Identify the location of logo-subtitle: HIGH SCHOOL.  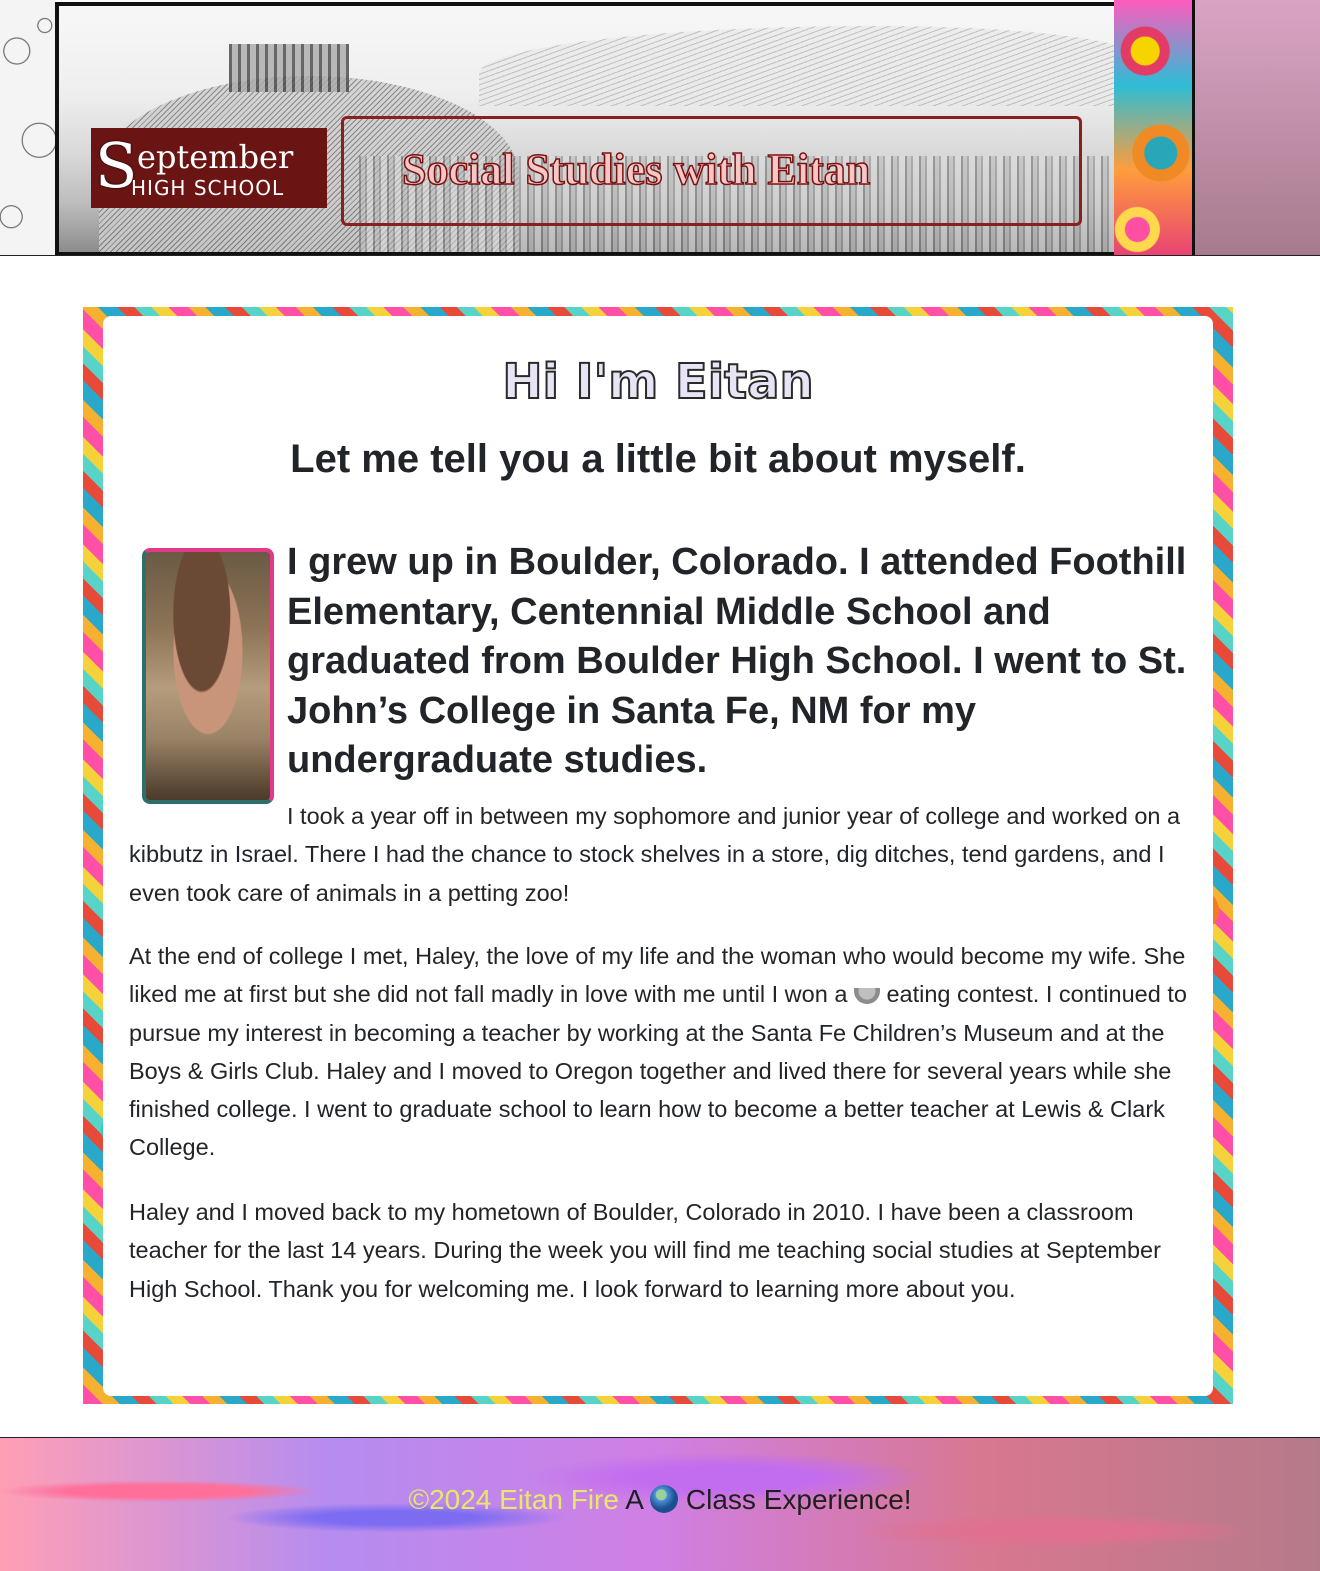
(208, 188).